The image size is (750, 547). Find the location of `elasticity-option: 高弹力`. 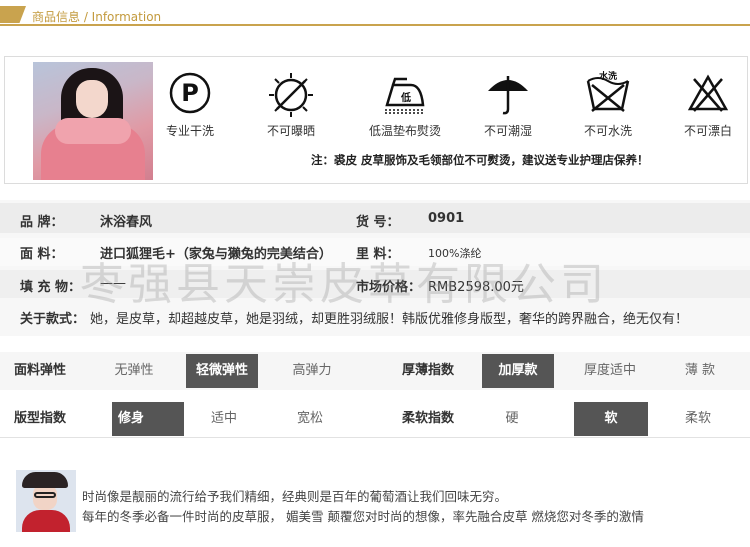

elasticity-option: 高弹力 is located at coordinates (312, 370).